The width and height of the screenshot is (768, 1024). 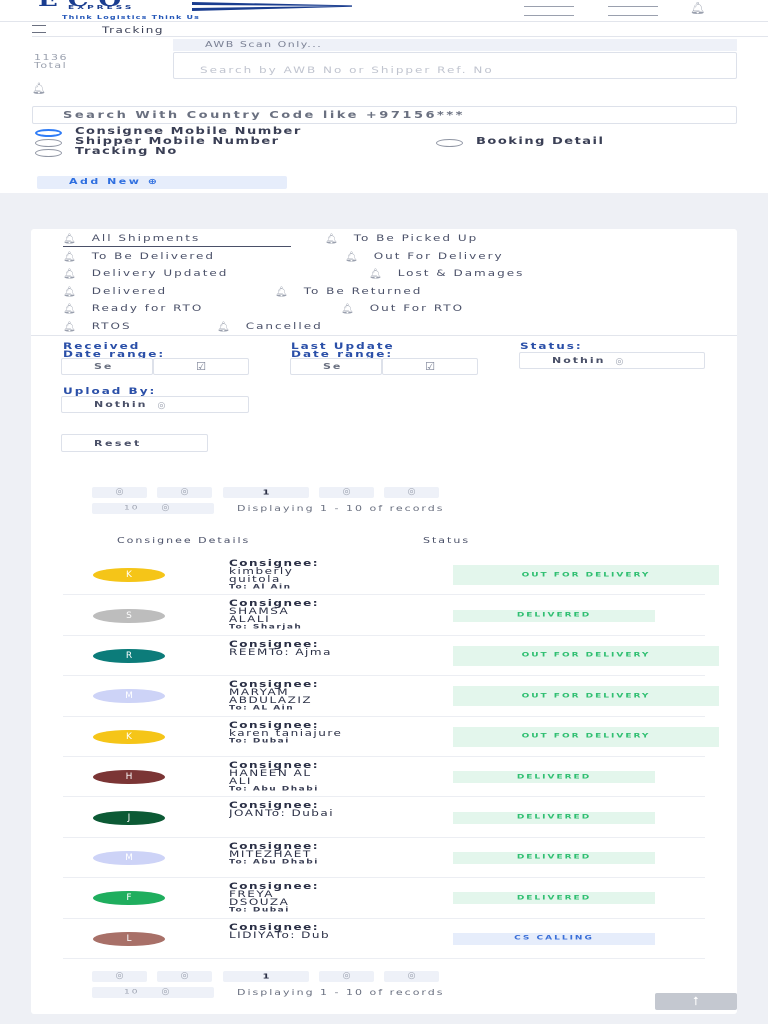 What do you see at coordinates (145, 273) in the screenshot?
I see `tab-delivery-updated: 🔔︎ Delivery Updated` at bounding box center [145, 273].